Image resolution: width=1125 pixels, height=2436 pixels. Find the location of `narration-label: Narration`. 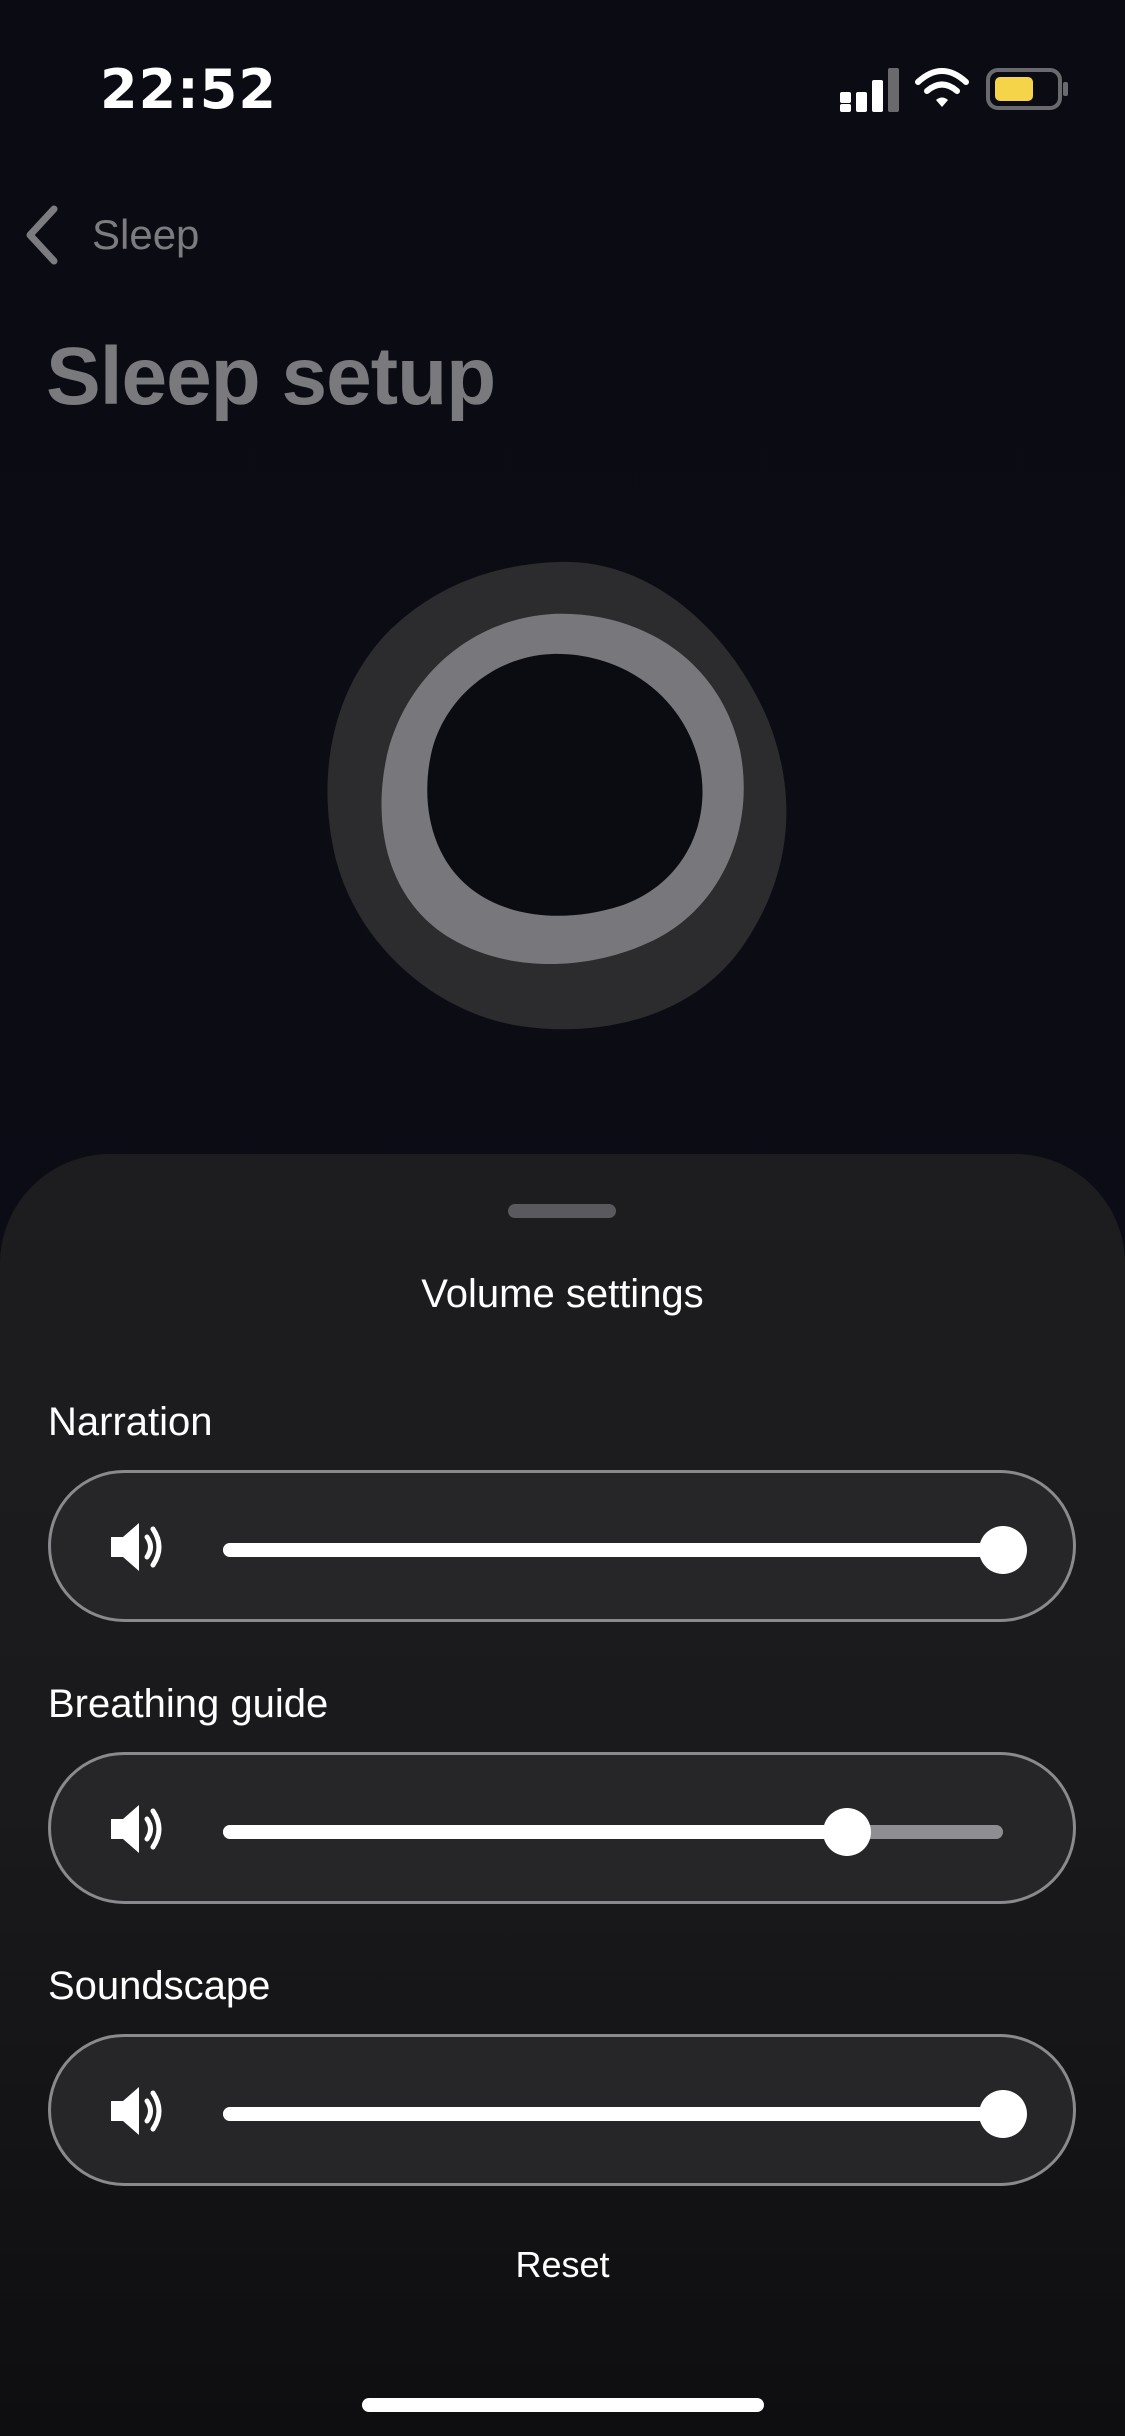

narration-label: Narration is located at coordinates (130, 1422).